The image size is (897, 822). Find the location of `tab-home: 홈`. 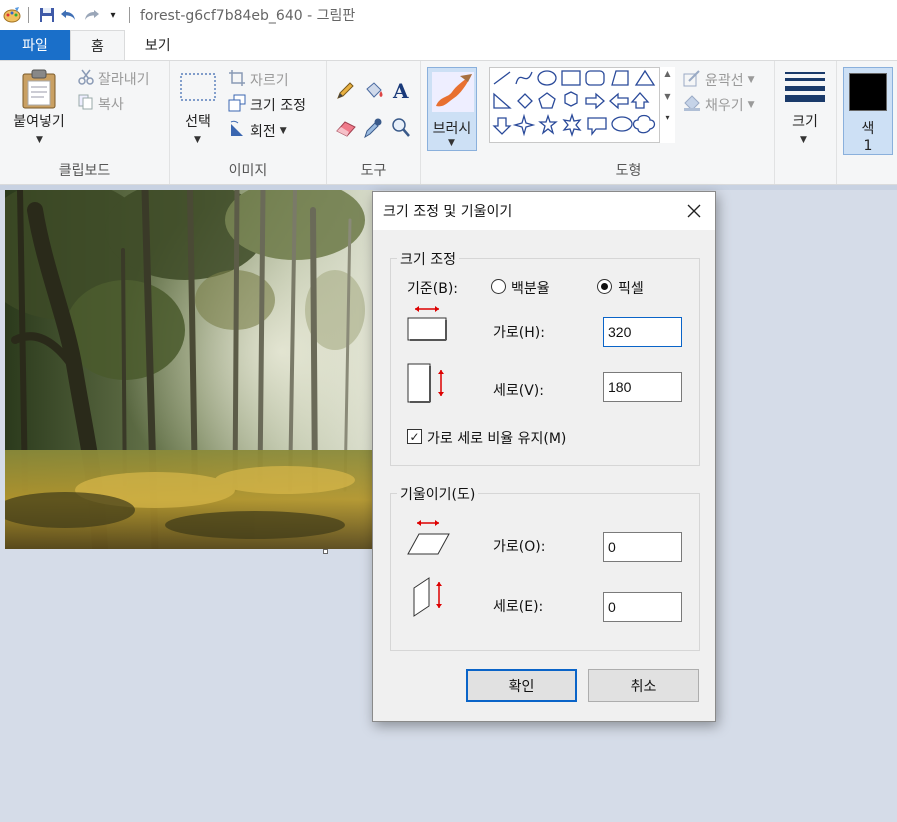

tab-home: 홈 is located at coordinates (97, 45).